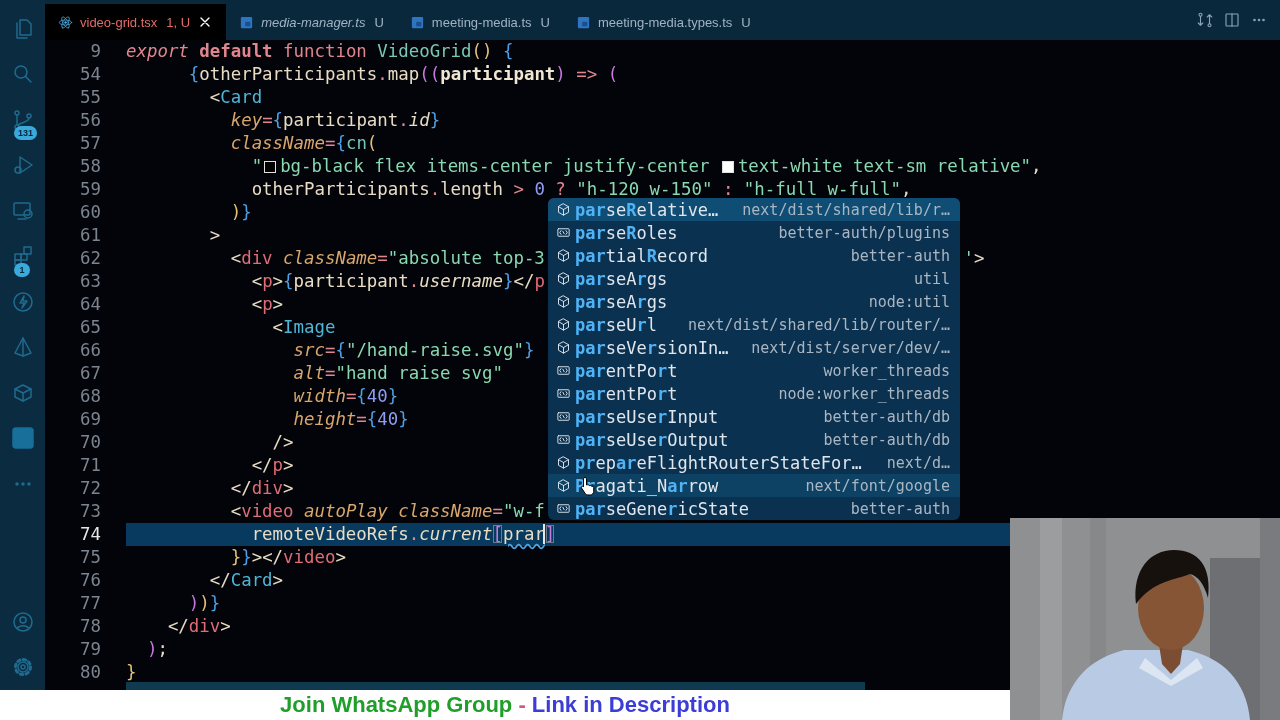 Image resolution: width=1280 pixels, height=720 pixels. I want to click on line-number: 73, so click(90, 511).